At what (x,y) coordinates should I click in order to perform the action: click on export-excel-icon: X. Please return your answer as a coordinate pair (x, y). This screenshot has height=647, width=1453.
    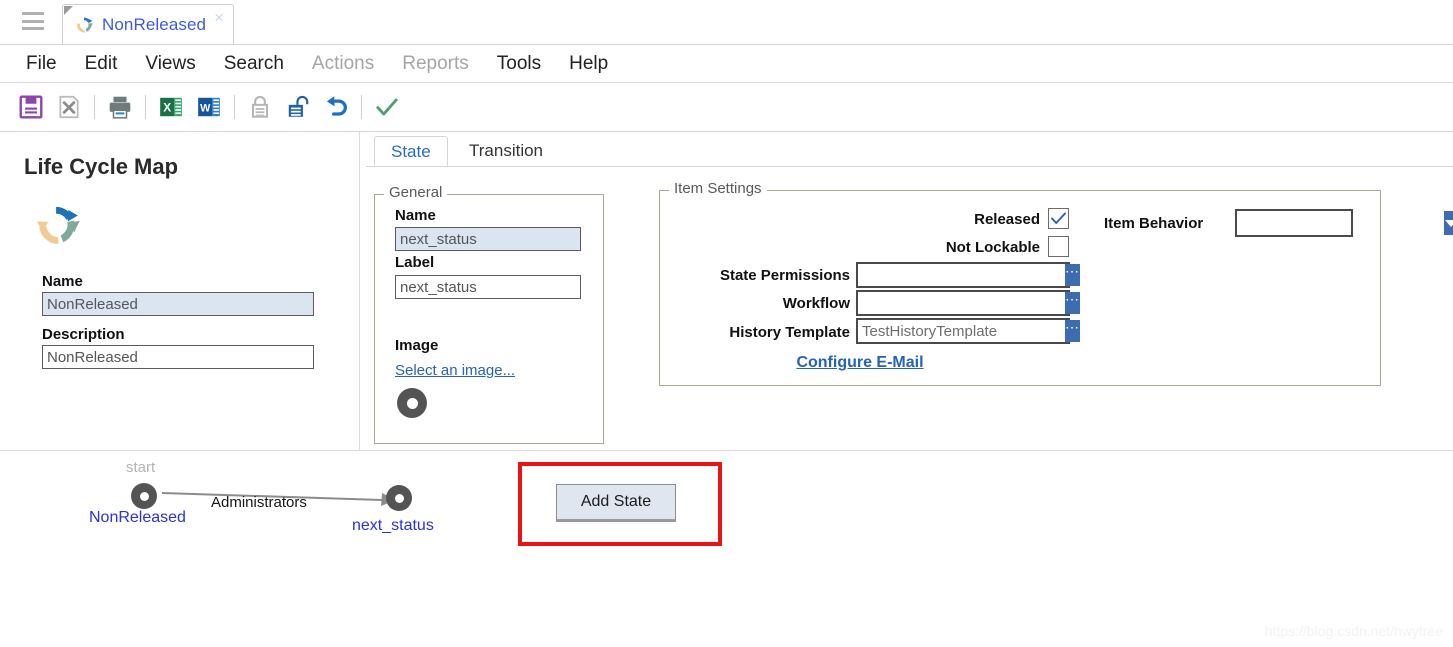
    Looking at the image, I should click on (171, 107).